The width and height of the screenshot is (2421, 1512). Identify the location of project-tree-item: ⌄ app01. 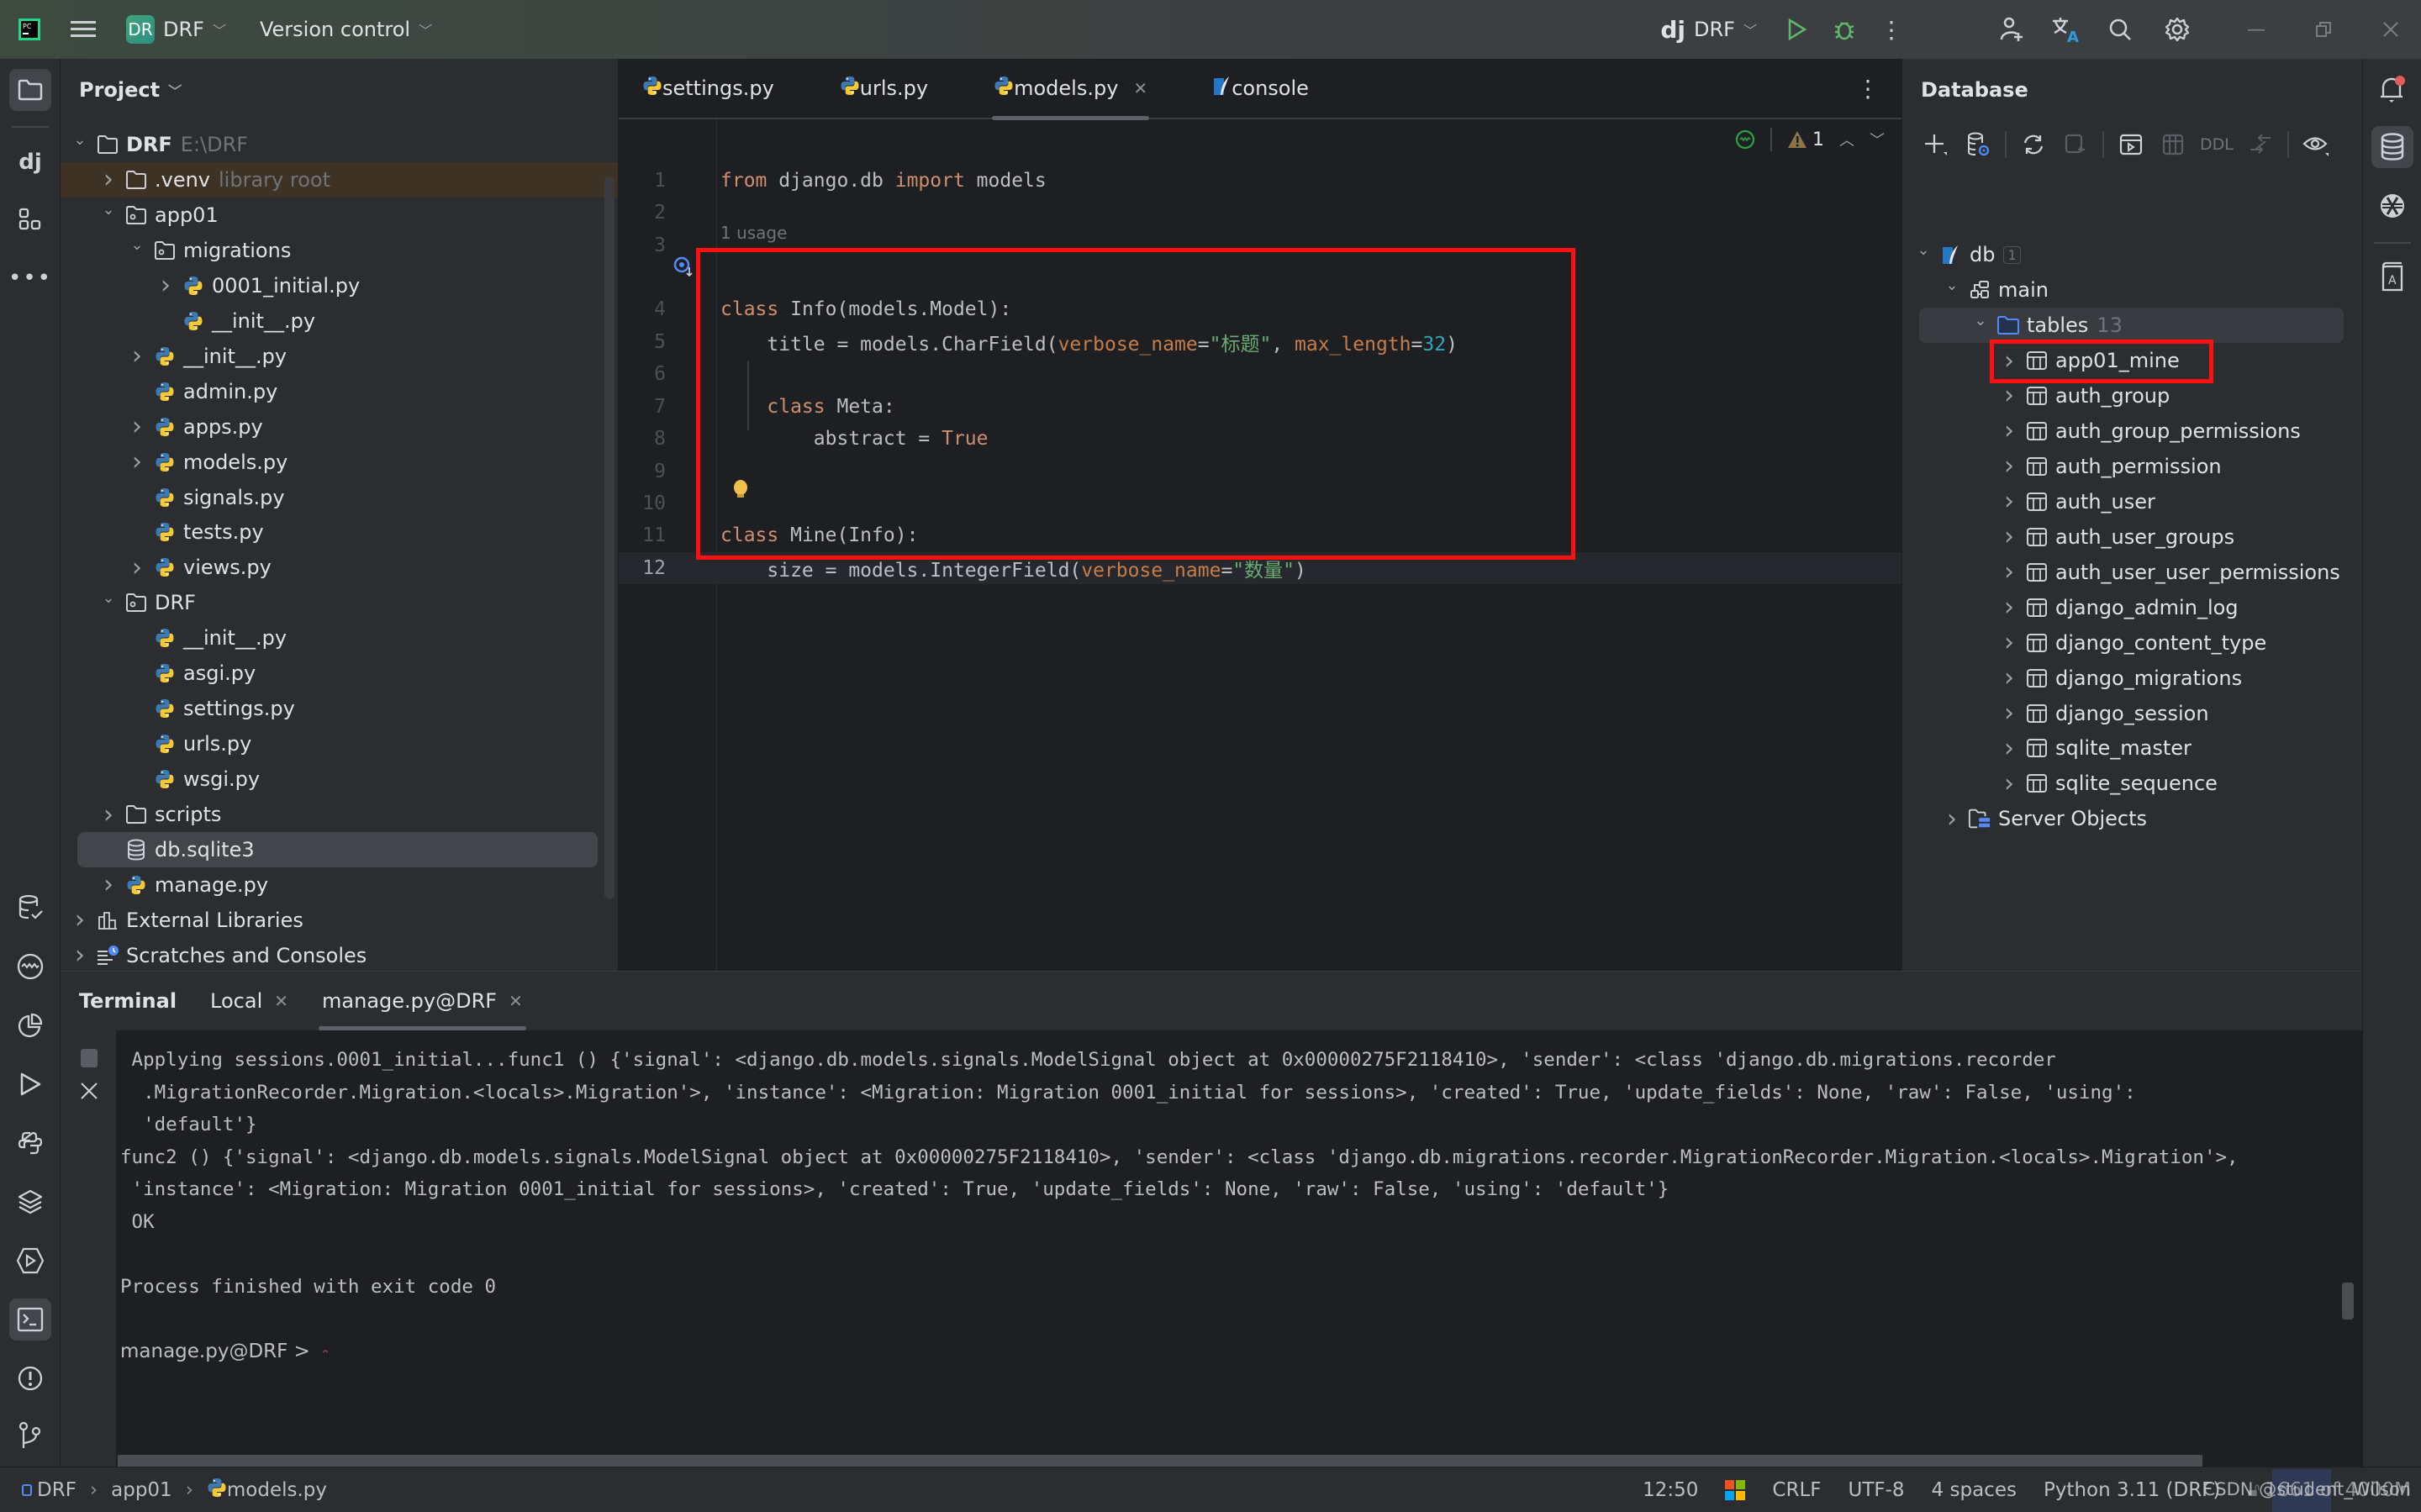
(334, 216).